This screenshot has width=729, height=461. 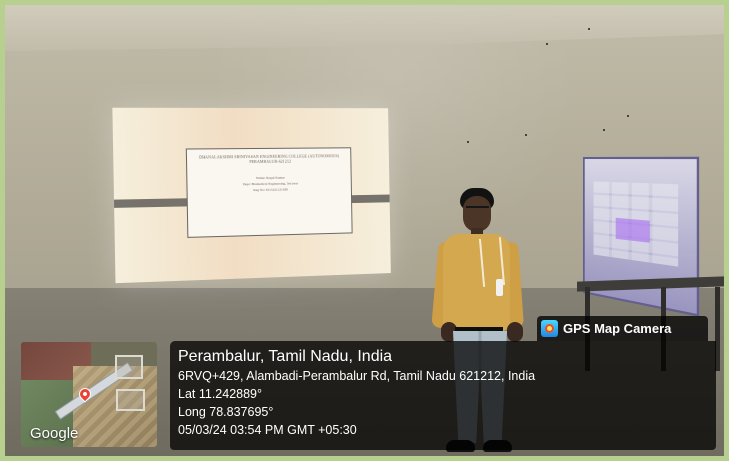 I want to click on gps-camera-badge: GPS Map Camera, so click(x=622, y=328).